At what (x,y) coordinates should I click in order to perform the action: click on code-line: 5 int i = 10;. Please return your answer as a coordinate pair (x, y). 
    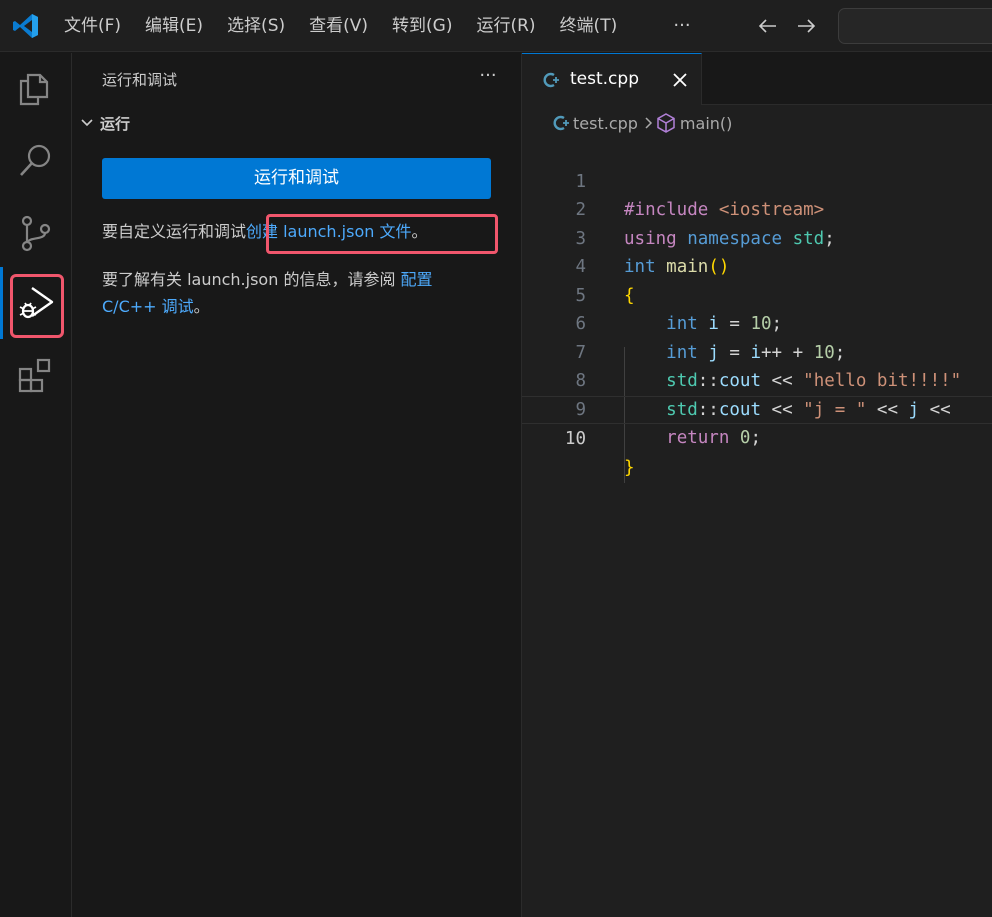
    Looking at the image, I should click on (757, 294).